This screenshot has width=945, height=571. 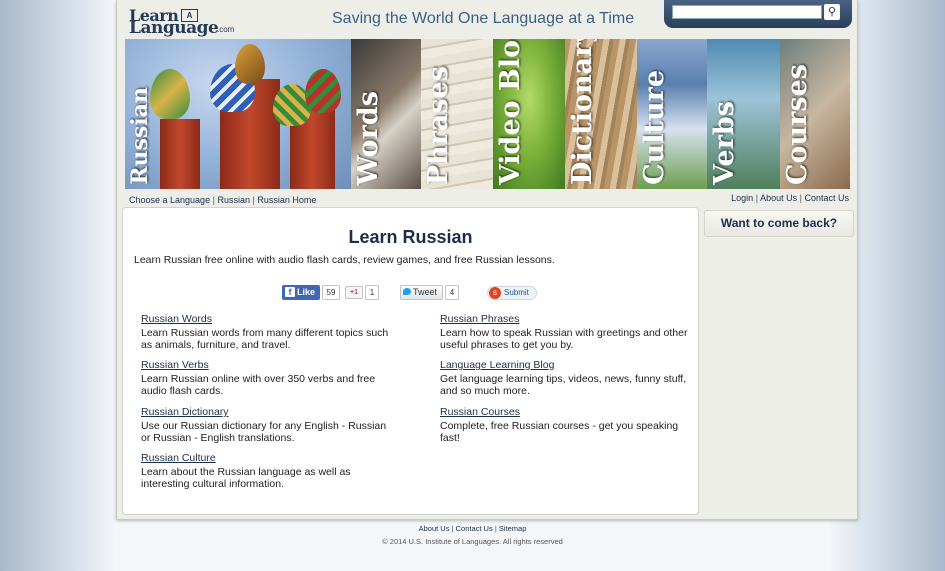 What do you see at coordinates (797, 124) in the screenshot?
I see `banner-label: Courses` at bounding box center [797, 124].